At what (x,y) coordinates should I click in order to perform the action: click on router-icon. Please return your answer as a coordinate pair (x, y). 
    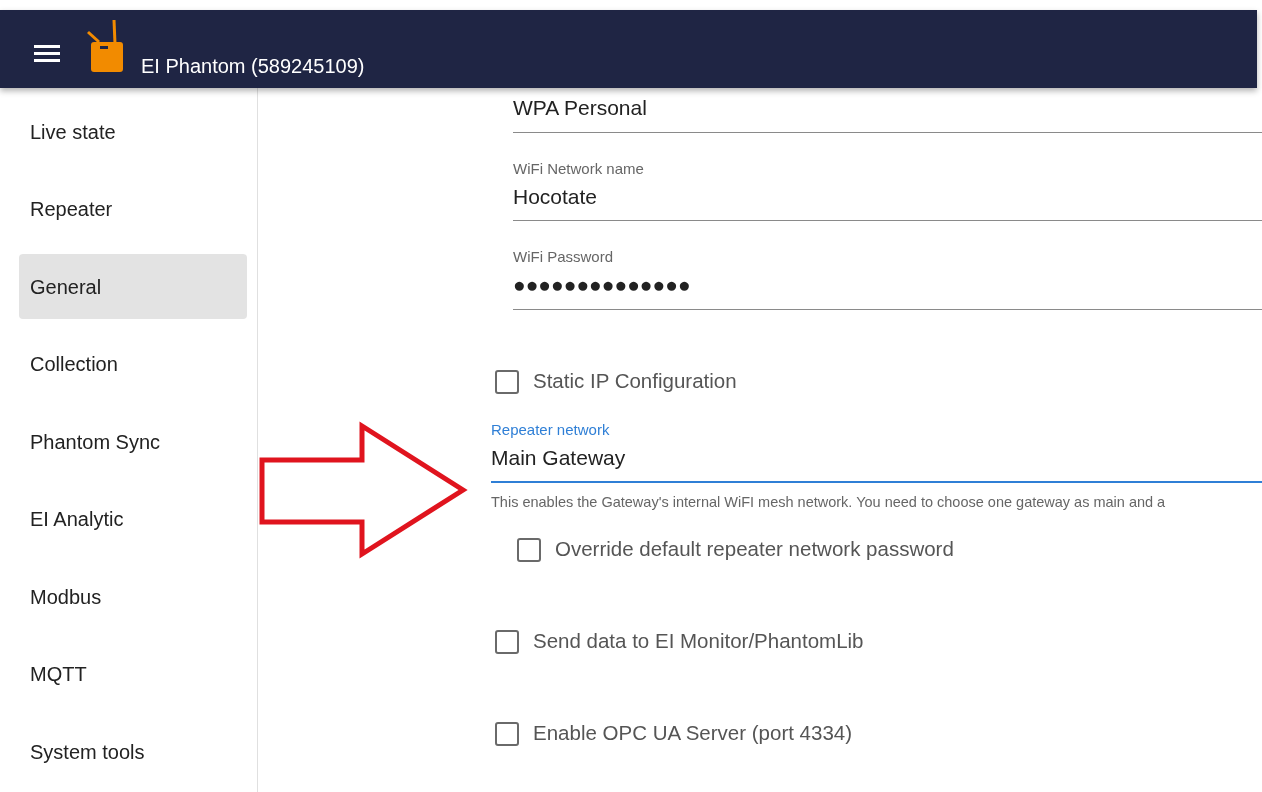
    Looking at the image, I should click on (105, 46).